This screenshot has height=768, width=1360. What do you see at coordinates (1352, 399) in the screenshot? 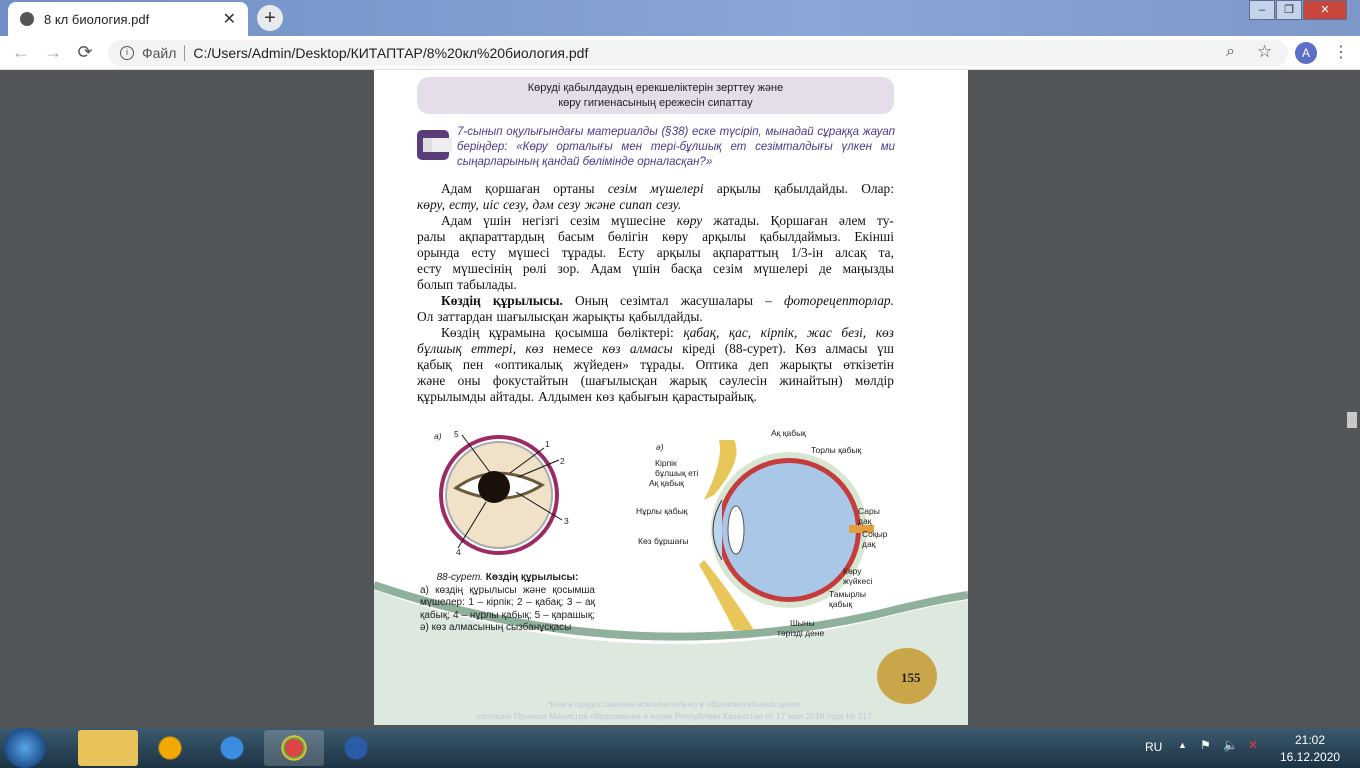
I see `vertical-scrollbar` at bounding box center [1352, 399].